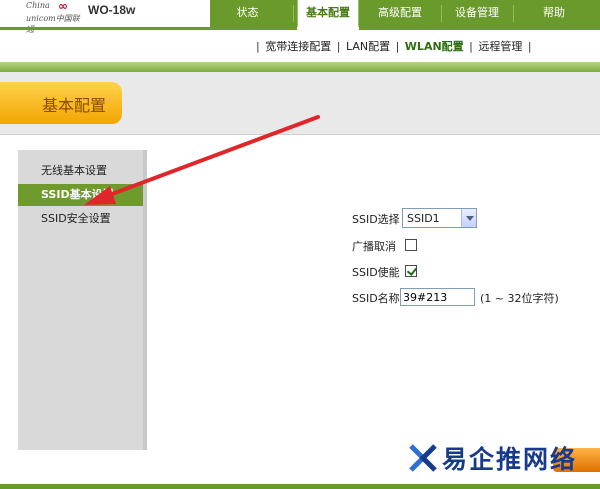 The width and height of the screenshot is (600, 489). What do you see at coordinates (298, 46) in the screenshot?
I see `sub-nav-broadband: 宽带连接配置` at bounding box center [298, 46].